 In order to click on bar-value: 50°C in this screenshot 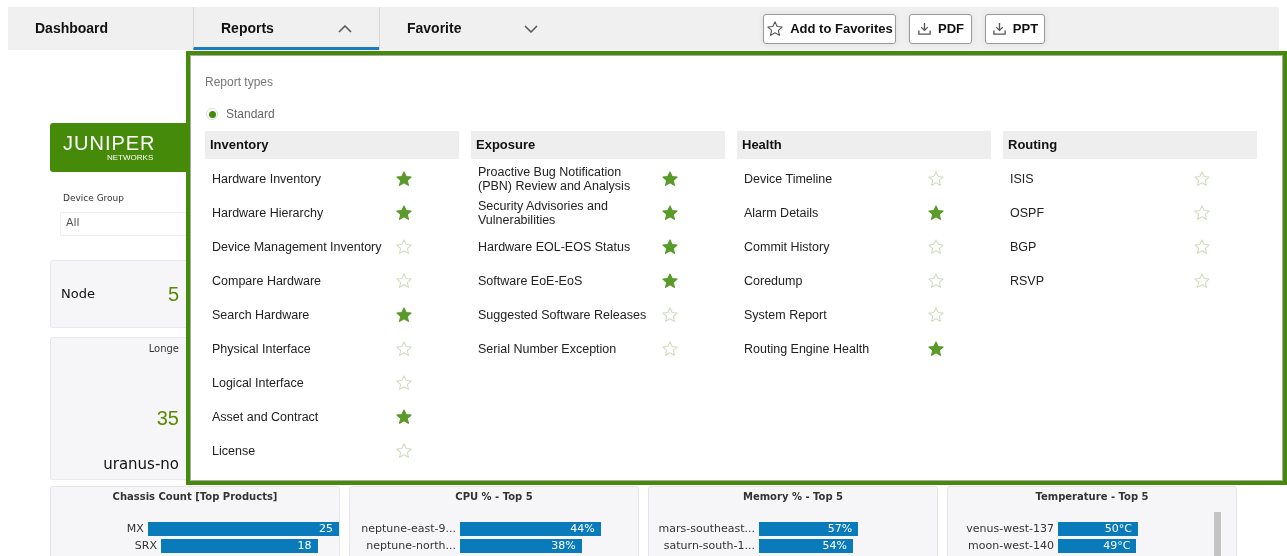, I will do `click(1118, 528)`.